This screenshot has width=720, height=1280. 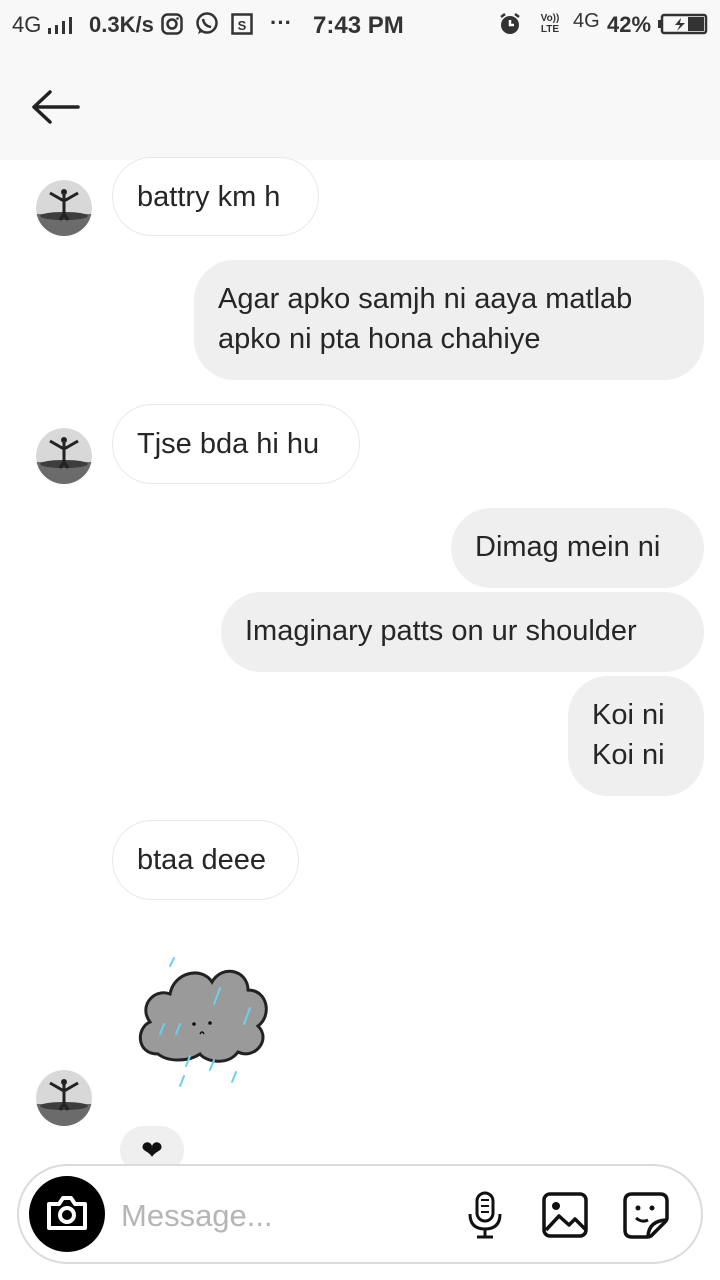 I want to click on image-icon, so click(x=565, y=1215).